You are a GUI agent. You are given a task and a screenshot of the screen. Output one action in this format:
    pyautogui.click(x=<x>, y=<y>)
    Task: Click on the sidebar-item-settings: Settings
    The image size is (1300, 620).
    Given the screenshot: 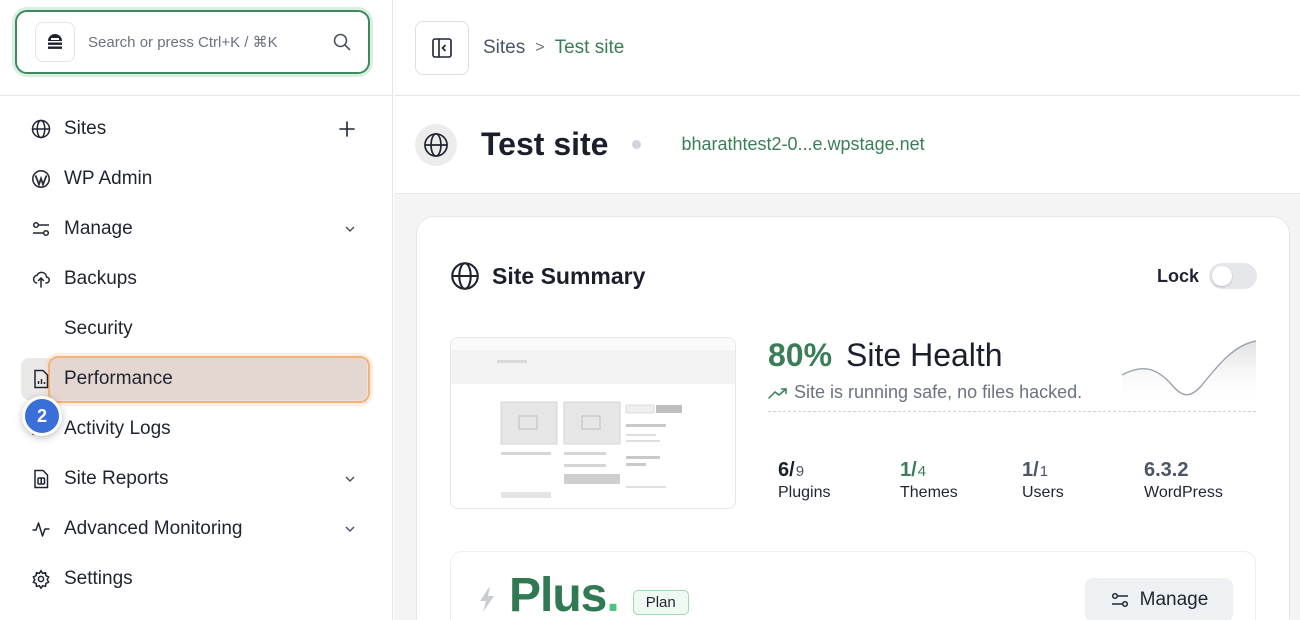 What is the action you would take?
    pyautogui.click(x=196, y=579)
    